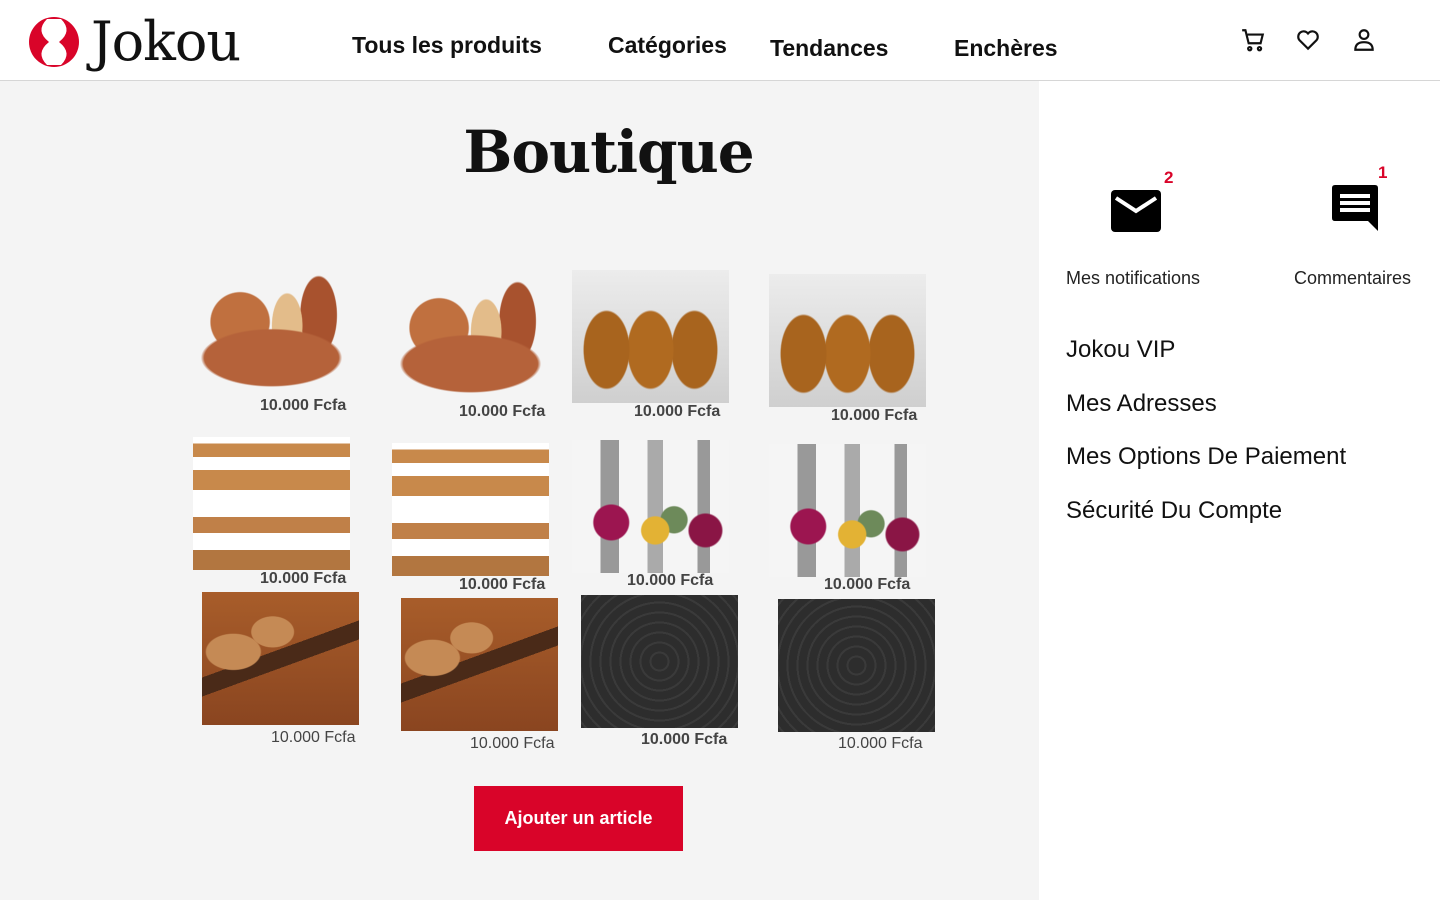 This screenshot has width=1440, height=900. Describe the element at coordinates (1364, 40) in the screenshot. I see `user-icon` at that location.